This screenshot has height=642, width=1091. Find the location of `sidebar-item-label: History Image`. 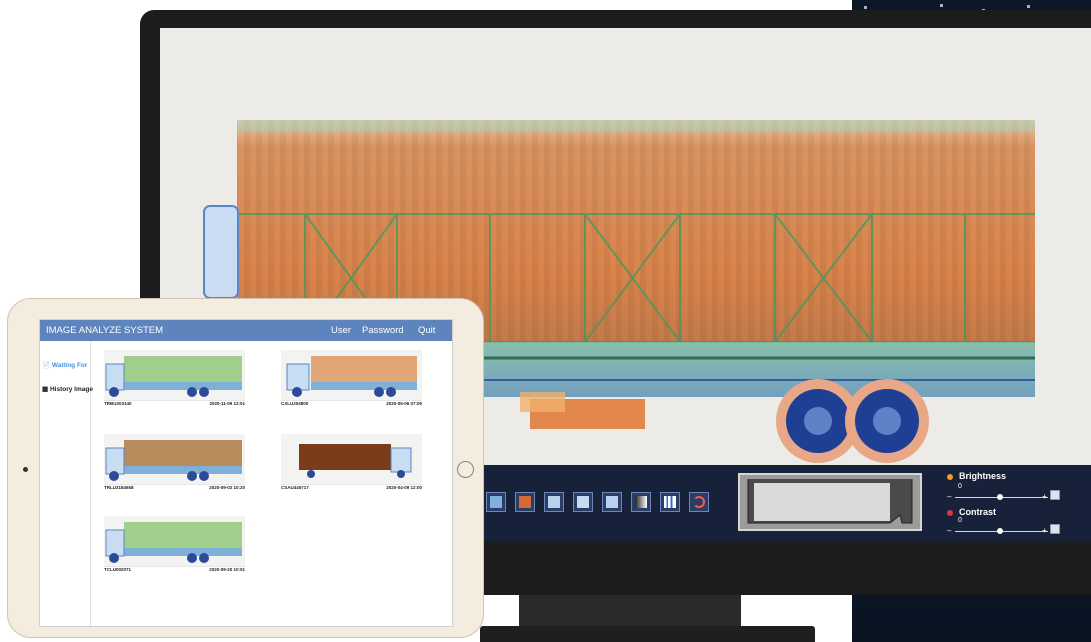

sidebar-item-label: History Image is located at coordinates (71, 389).